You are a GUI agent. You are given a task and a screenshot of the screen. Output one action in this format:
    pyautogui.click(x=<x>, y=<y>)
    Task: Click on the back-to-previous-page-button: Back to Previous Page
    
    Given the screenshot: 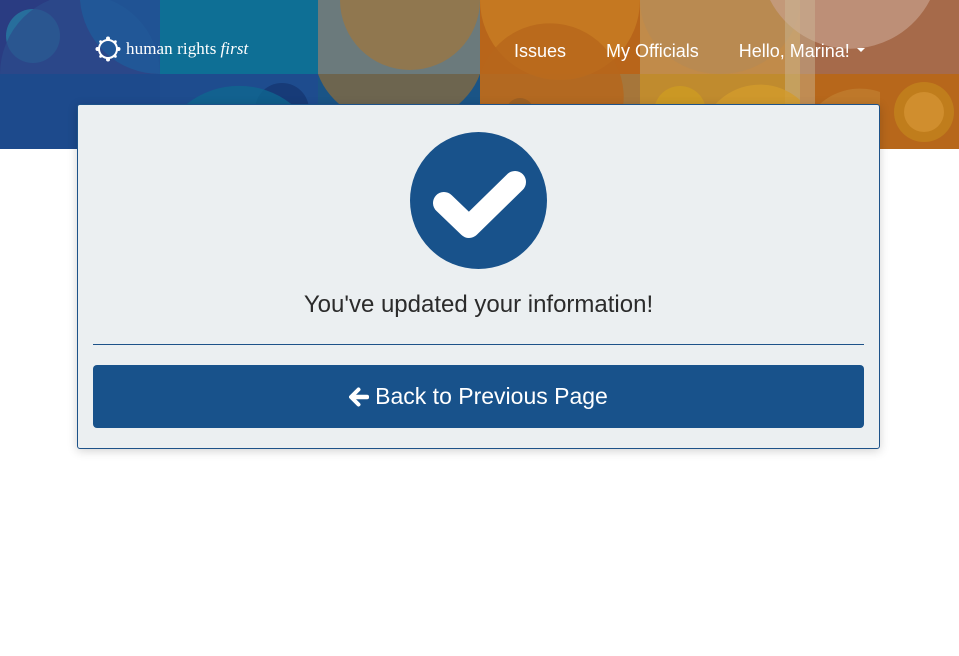 What is the action you would take?
    pyautogui.click(x=478, y=396)
    